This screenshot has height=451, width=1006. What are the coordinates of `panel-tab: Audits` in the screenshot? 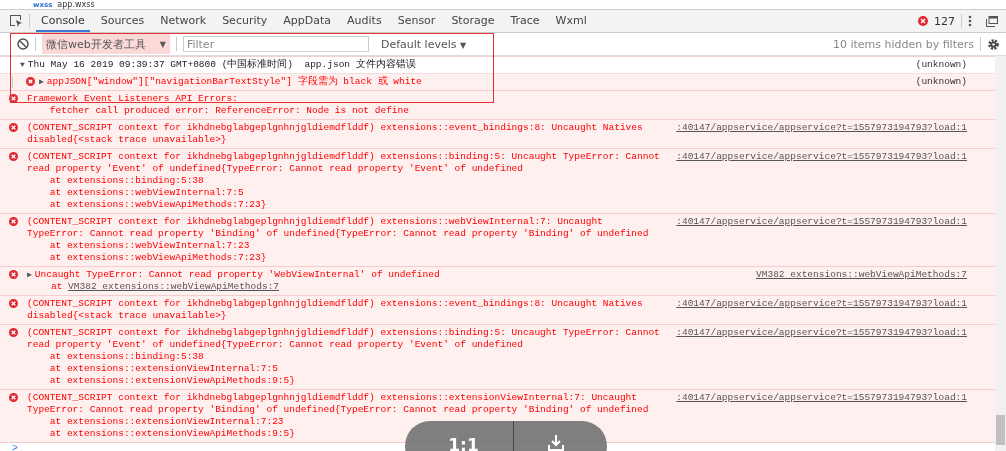 It's located at (364, 21).